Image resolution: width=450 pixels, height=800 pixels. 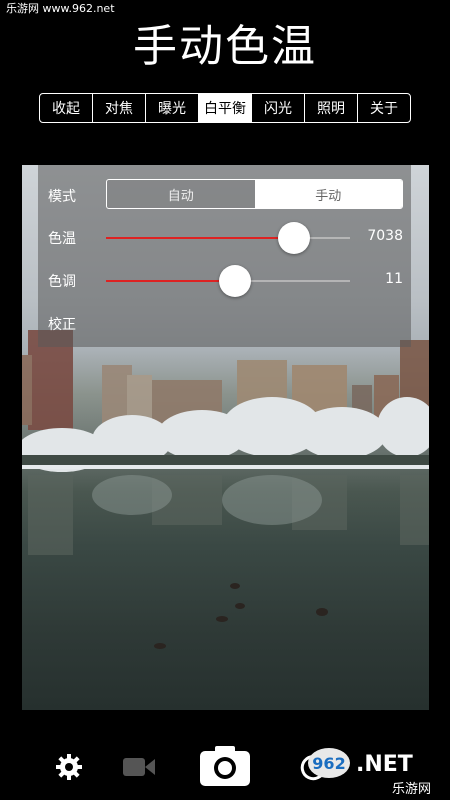 What do you see at coordinates (62, 197) in the screenshot?
I see `mode-label: 模式` at bounding box center [62, 197].